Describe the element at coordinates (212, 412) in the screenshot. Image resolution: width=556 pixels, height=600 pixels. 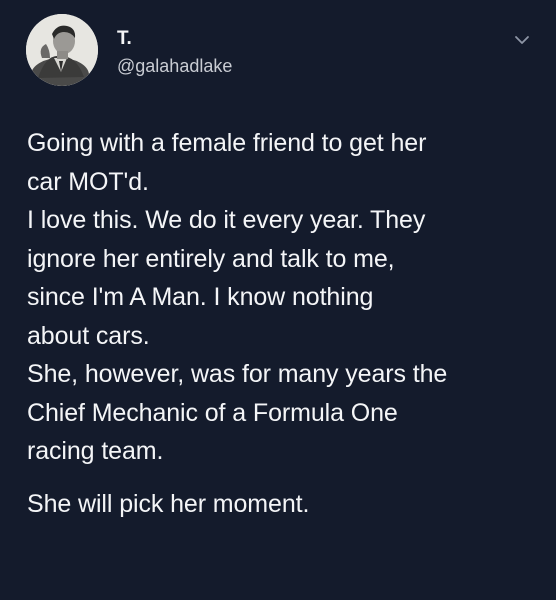
I see `tweet-line: Chief Mechanic of a Formula One` at that location.